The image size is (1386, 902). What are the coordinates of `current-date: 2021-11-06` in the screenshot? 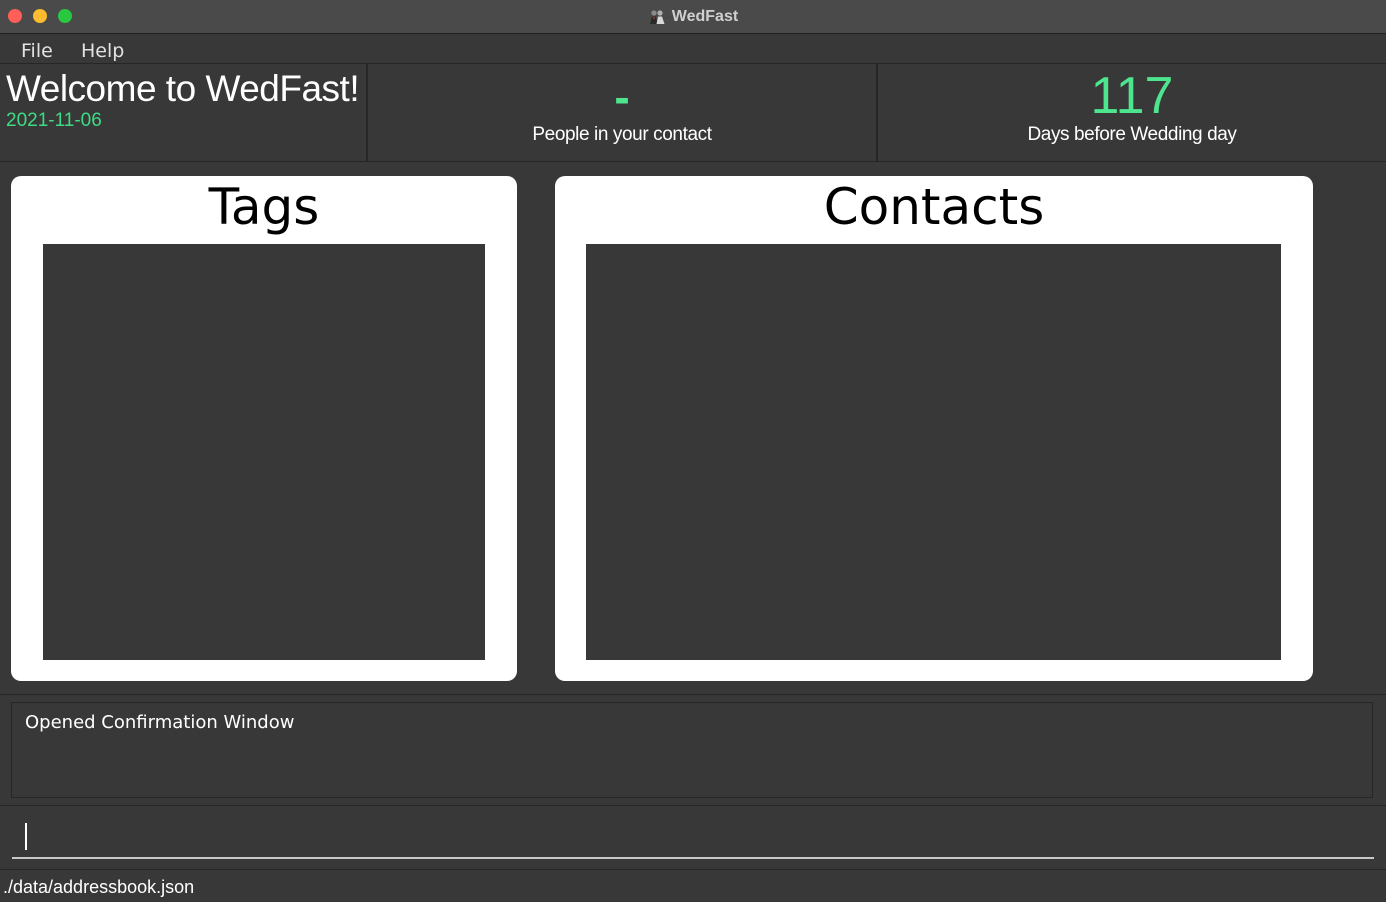 It's located at (54, 120).